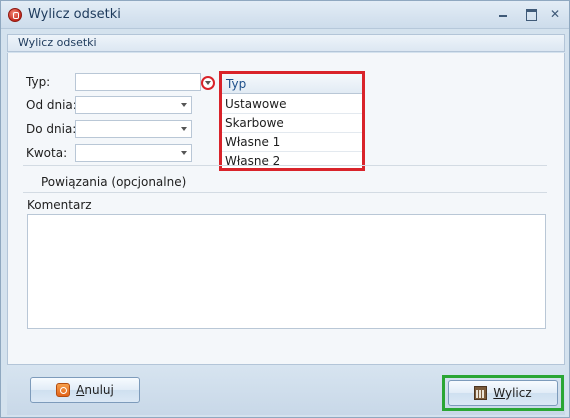 This screenshot has height=418, width=570. I want to click on app-icon, so click(15, 15).